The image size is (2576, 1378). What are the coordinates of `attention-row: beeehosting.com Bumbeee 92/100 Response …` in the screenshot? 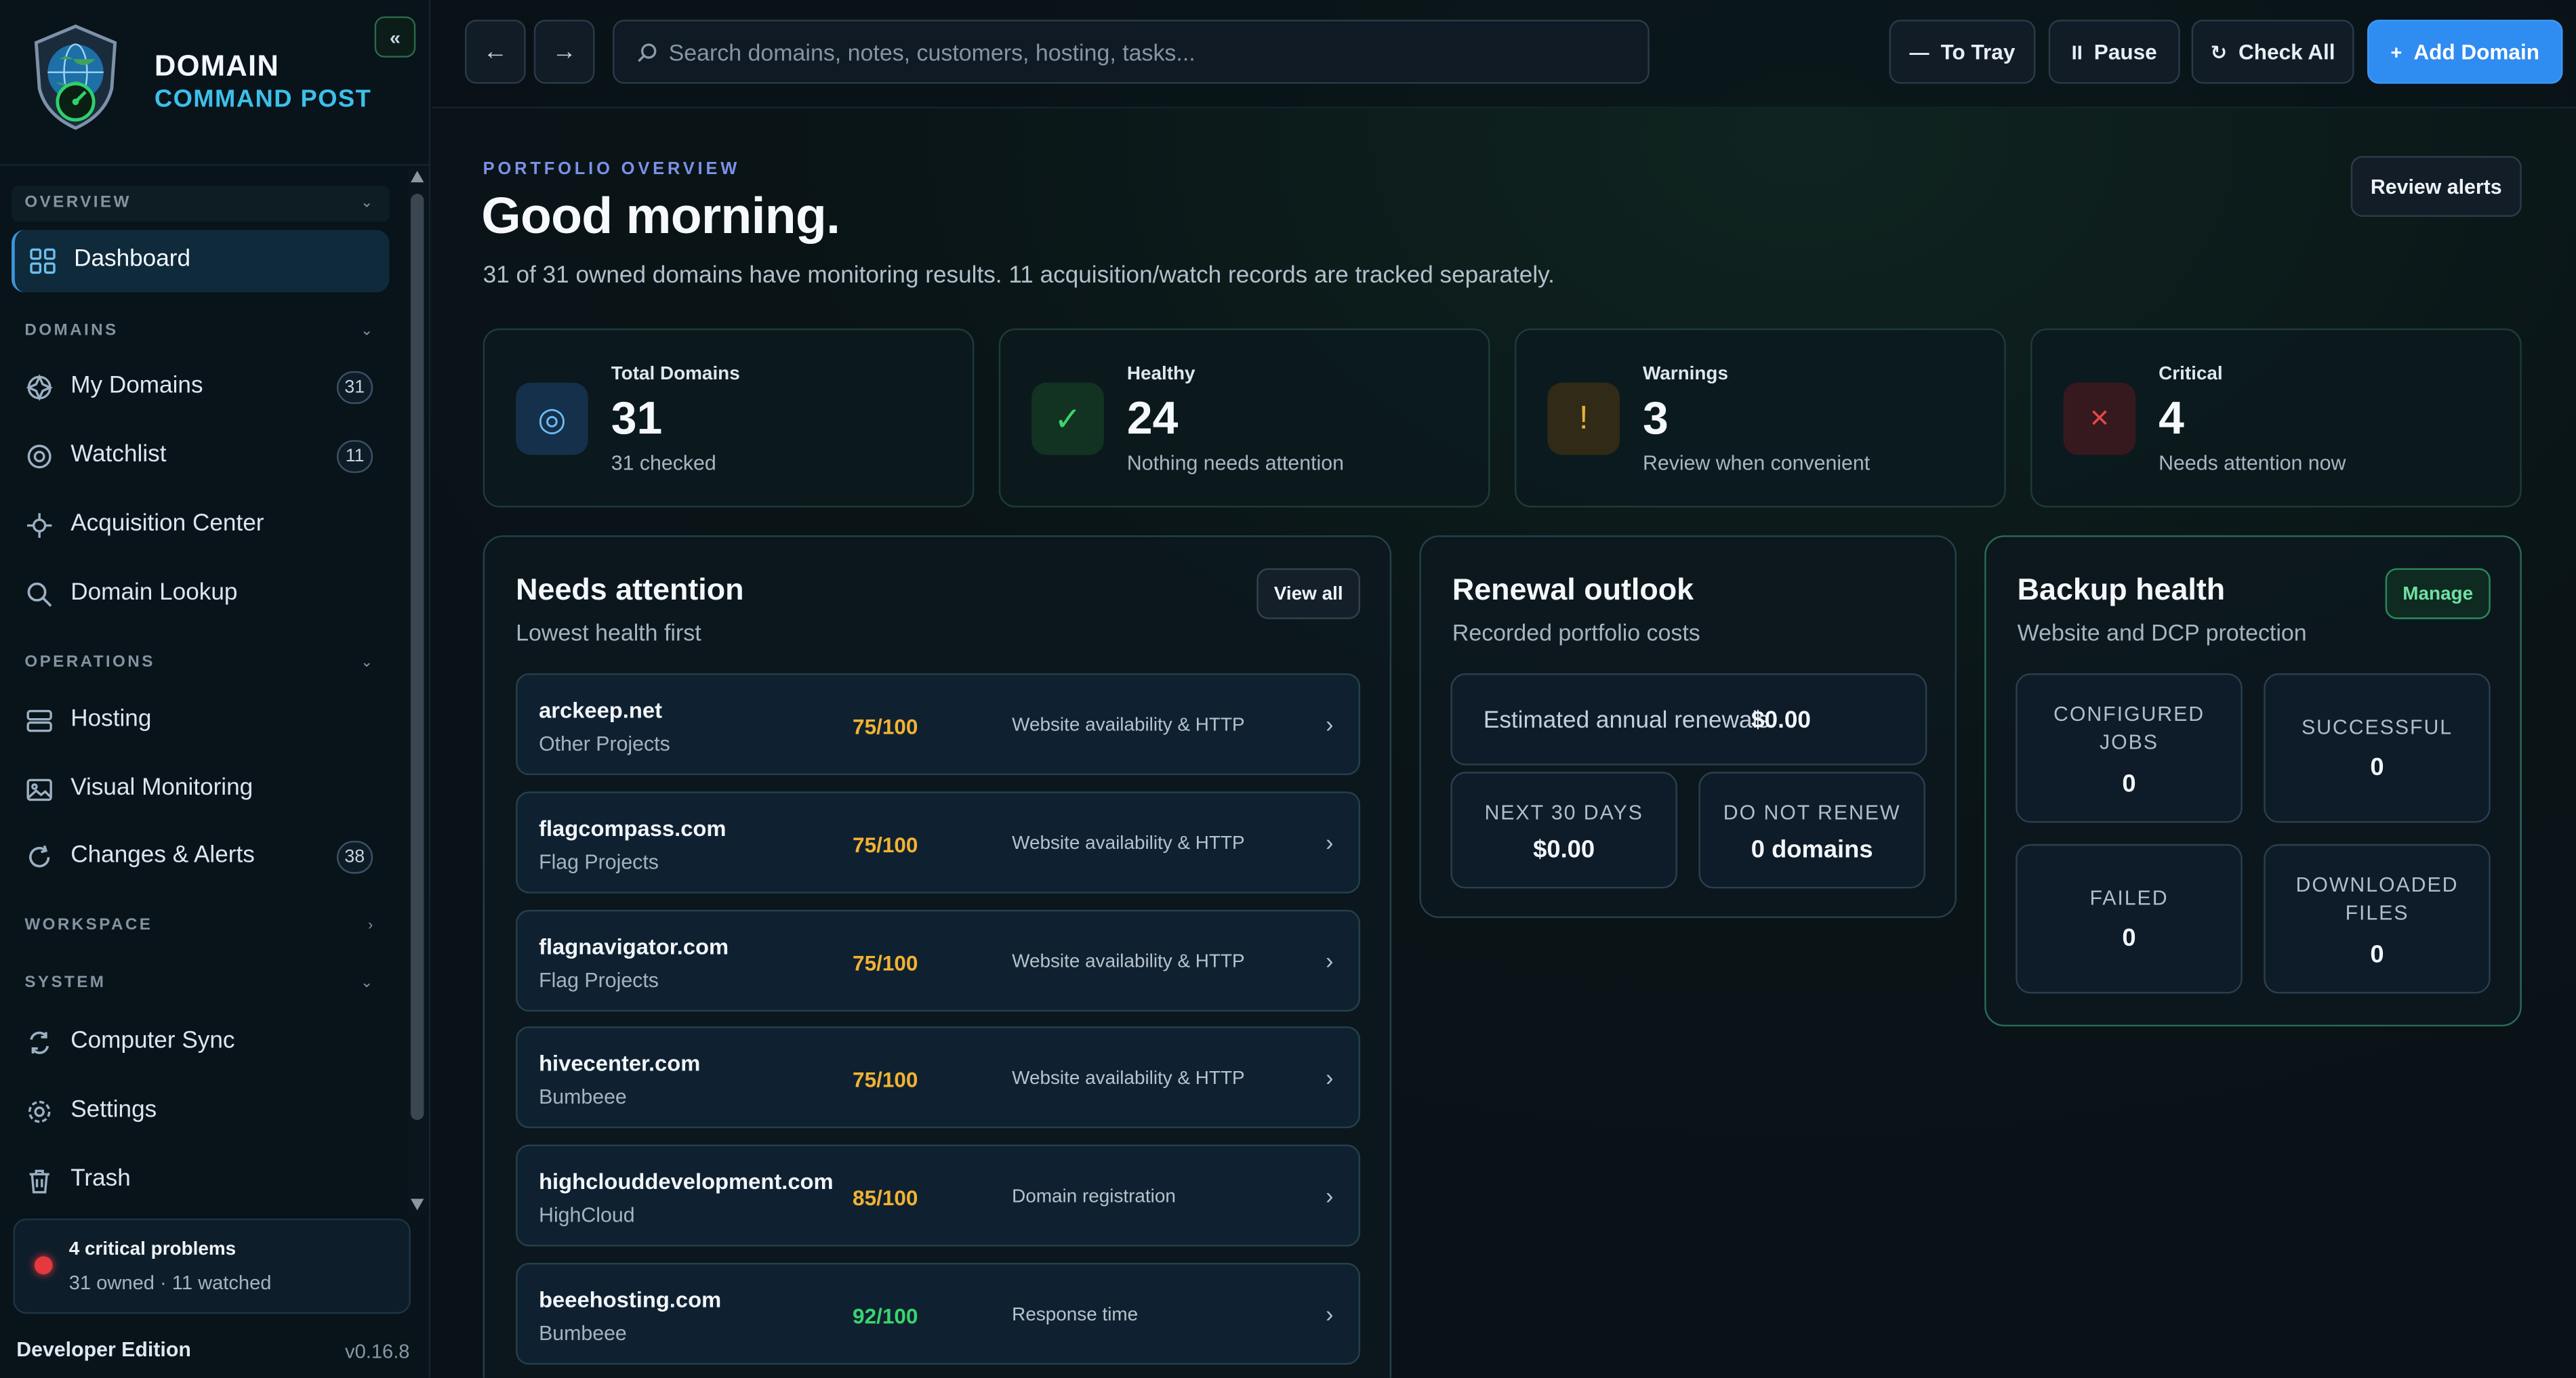 It's located at (939, 1314).